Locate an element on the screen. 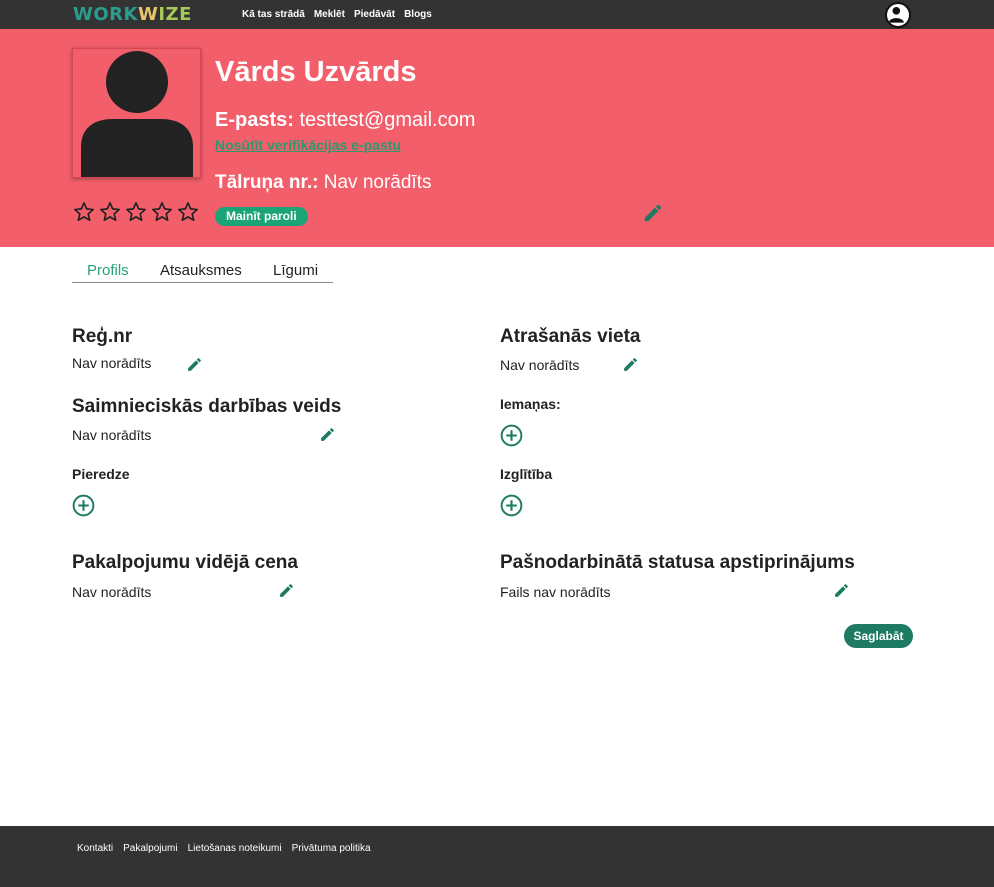 The image size is (994, 887). profile-phone: Tālruņa nr.: Nav norādīts is located at coordinates (323, 183).